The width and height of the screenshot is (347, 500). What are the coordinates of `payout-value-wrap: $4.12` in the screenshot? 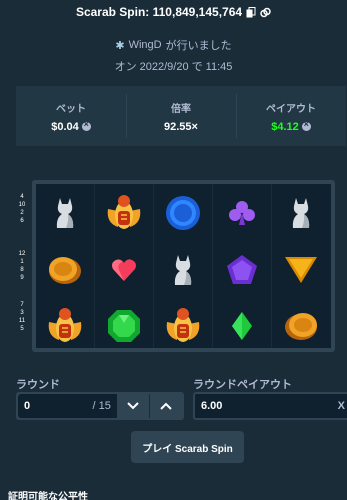 It's located at (291, 126).